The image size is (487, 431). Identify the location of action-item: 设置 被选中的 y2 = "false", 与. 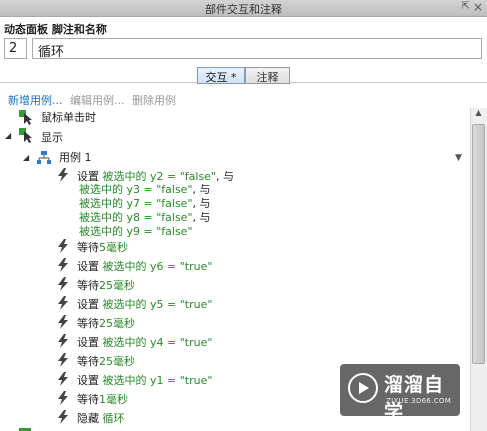
(155, 177).